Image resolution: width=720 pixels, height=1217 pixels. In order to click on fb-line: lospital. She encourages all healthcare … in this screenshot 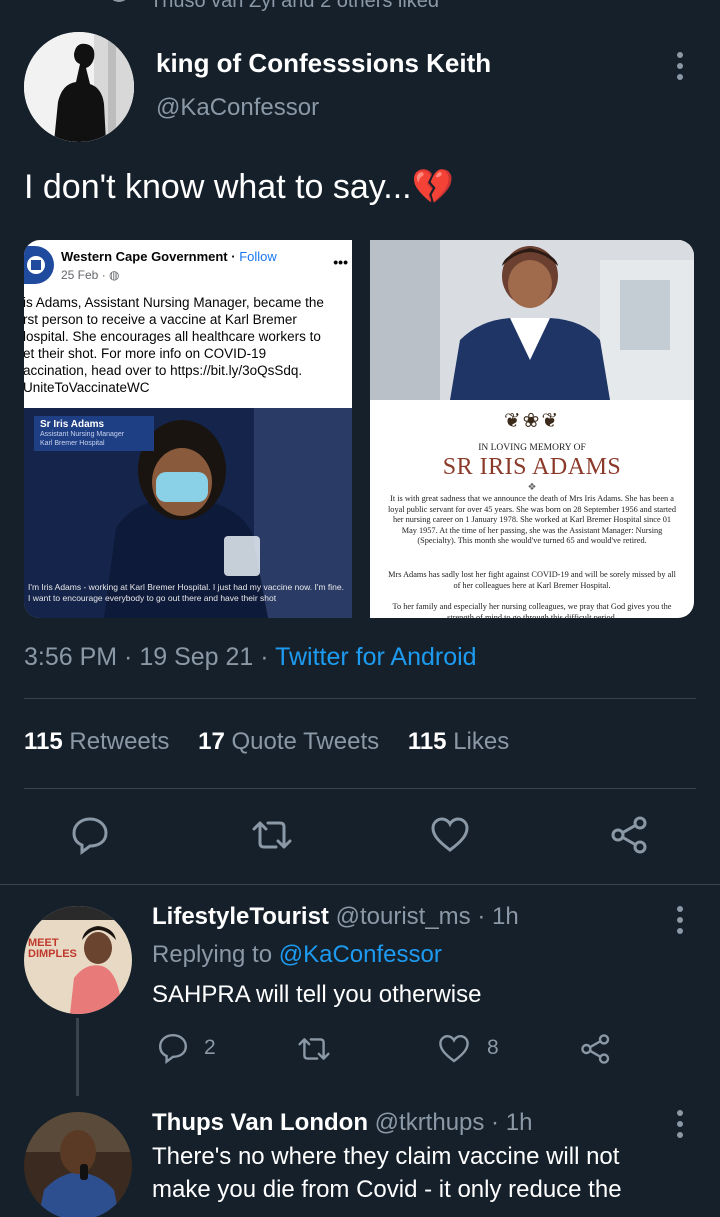, I will do `click(172, 336)`.